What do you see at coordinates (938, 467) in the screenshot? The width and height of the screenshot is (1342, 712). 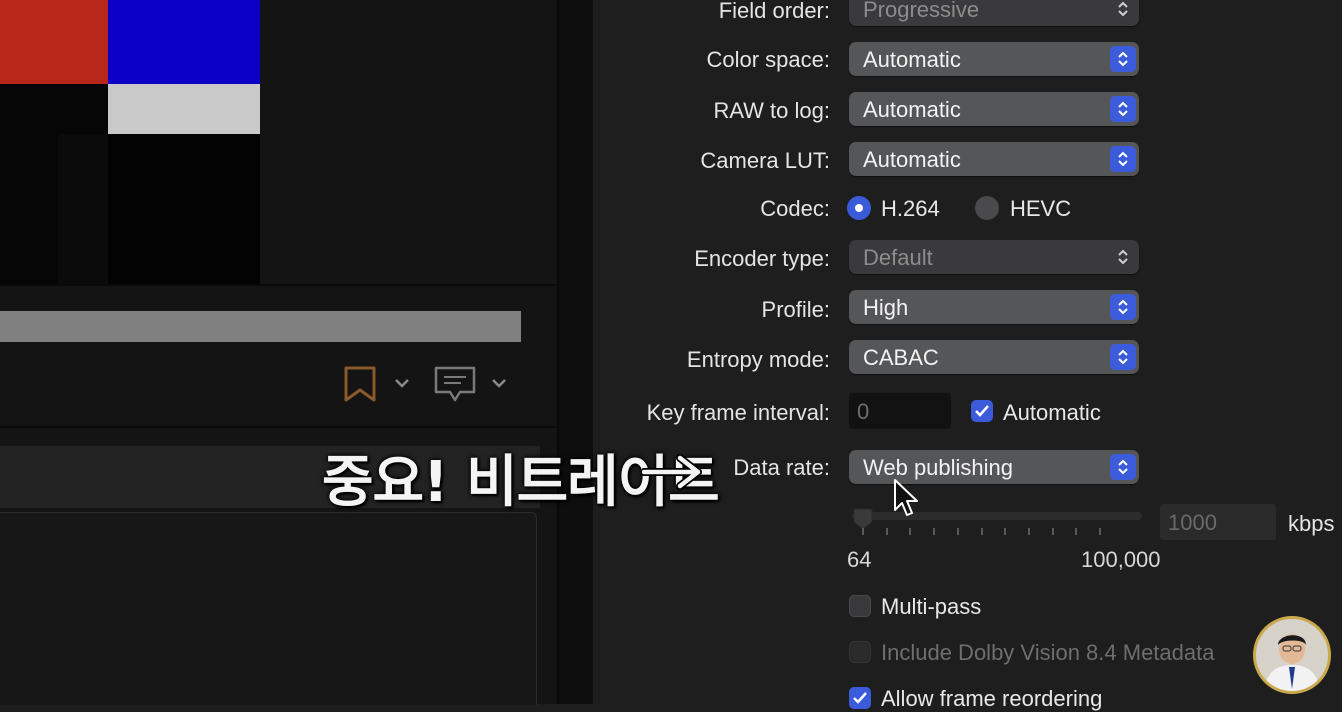 I see `data-rate-value: Web publishing` at bounding box center [938, 467].